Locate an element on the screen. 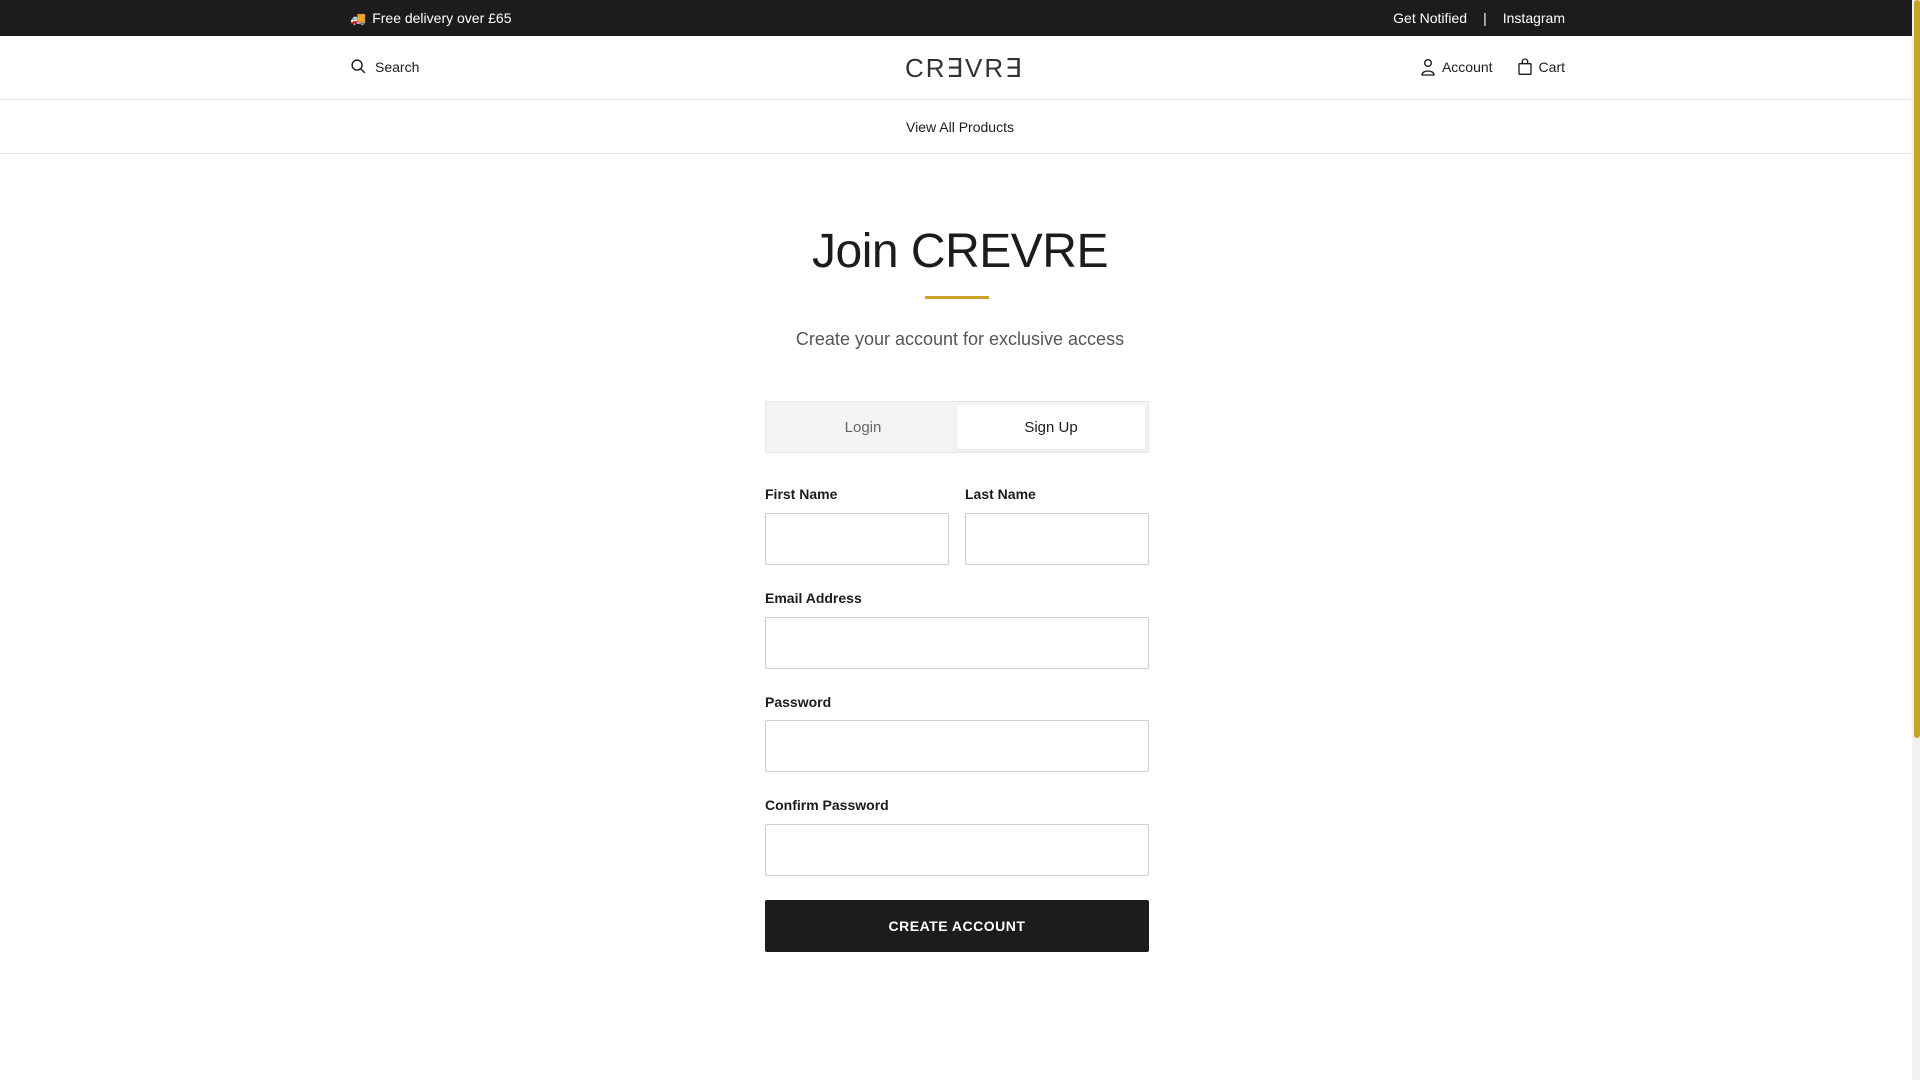 This screenshot has height=1080, width=1920. get-notified-link: Get Notified is located at coordinates (1430, 18).